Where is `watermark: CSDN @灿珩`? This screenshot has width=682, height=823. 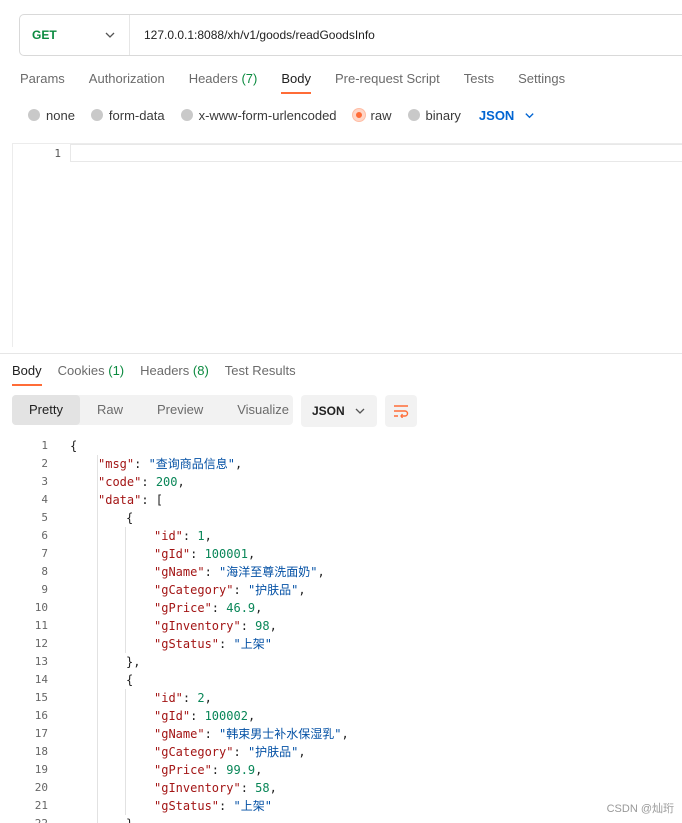
watermark: CSDN @灿珩 is located at coordinates (640, 809).